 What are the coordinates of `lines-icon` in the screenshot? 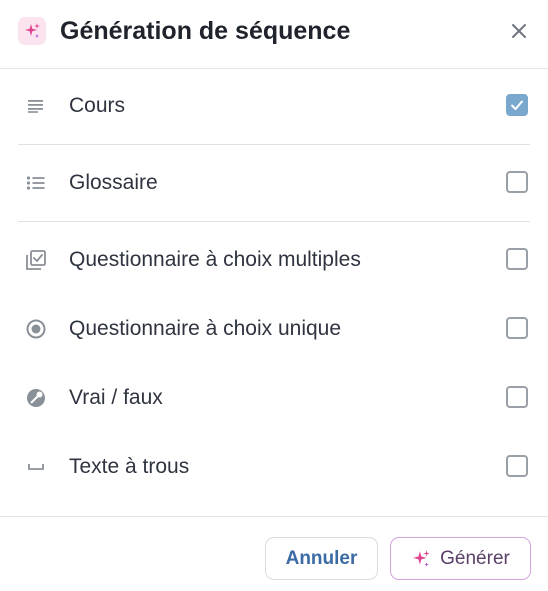 It's located at (36, 106).